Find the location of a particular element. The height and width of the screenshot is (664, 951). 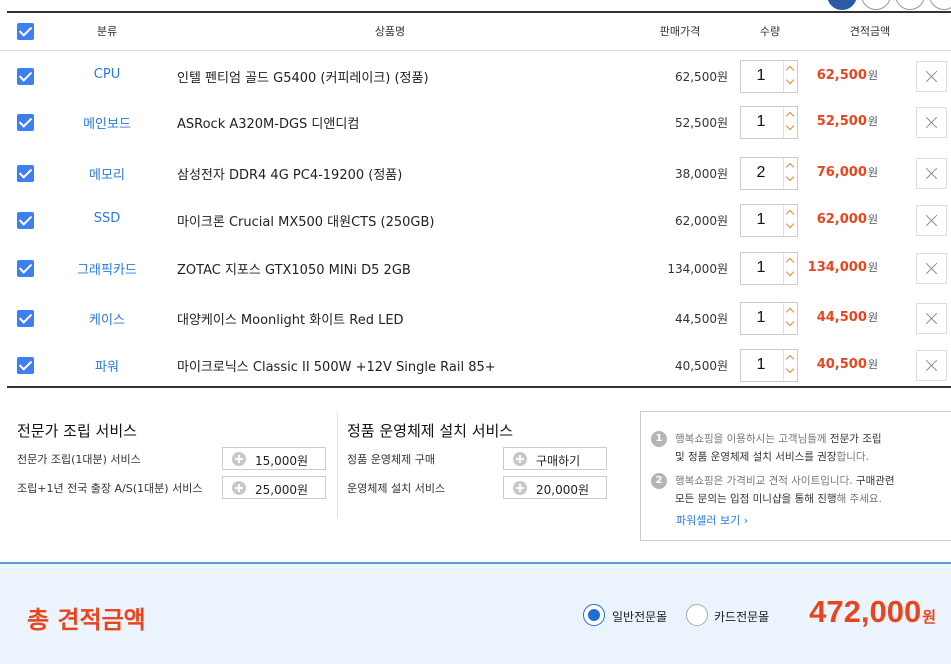

card-mall-radio is located at coordinates (697, 615).